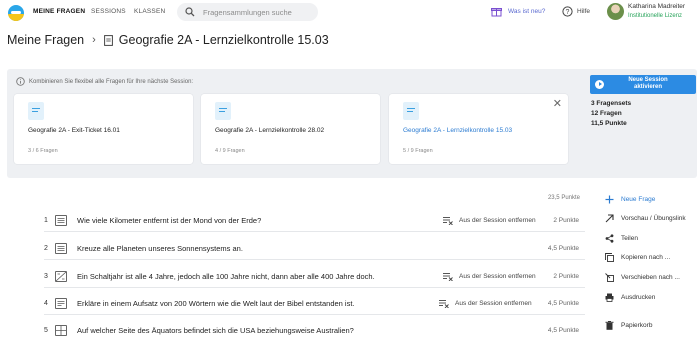  I want to click on question-number: 3, so click(46, 276).